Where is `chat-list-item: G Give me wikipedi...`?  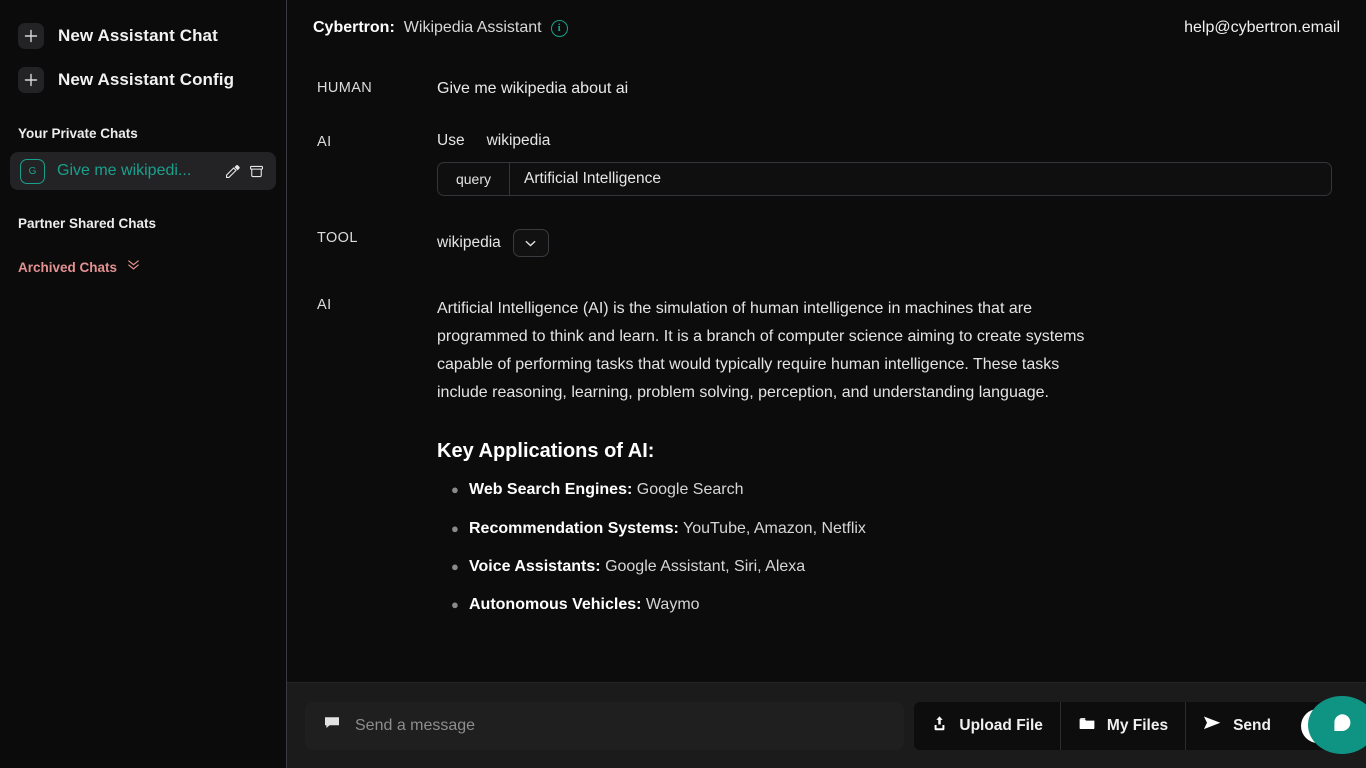 chat-list-item: G Give me wikipedi... is located at coordinates (143, 171).